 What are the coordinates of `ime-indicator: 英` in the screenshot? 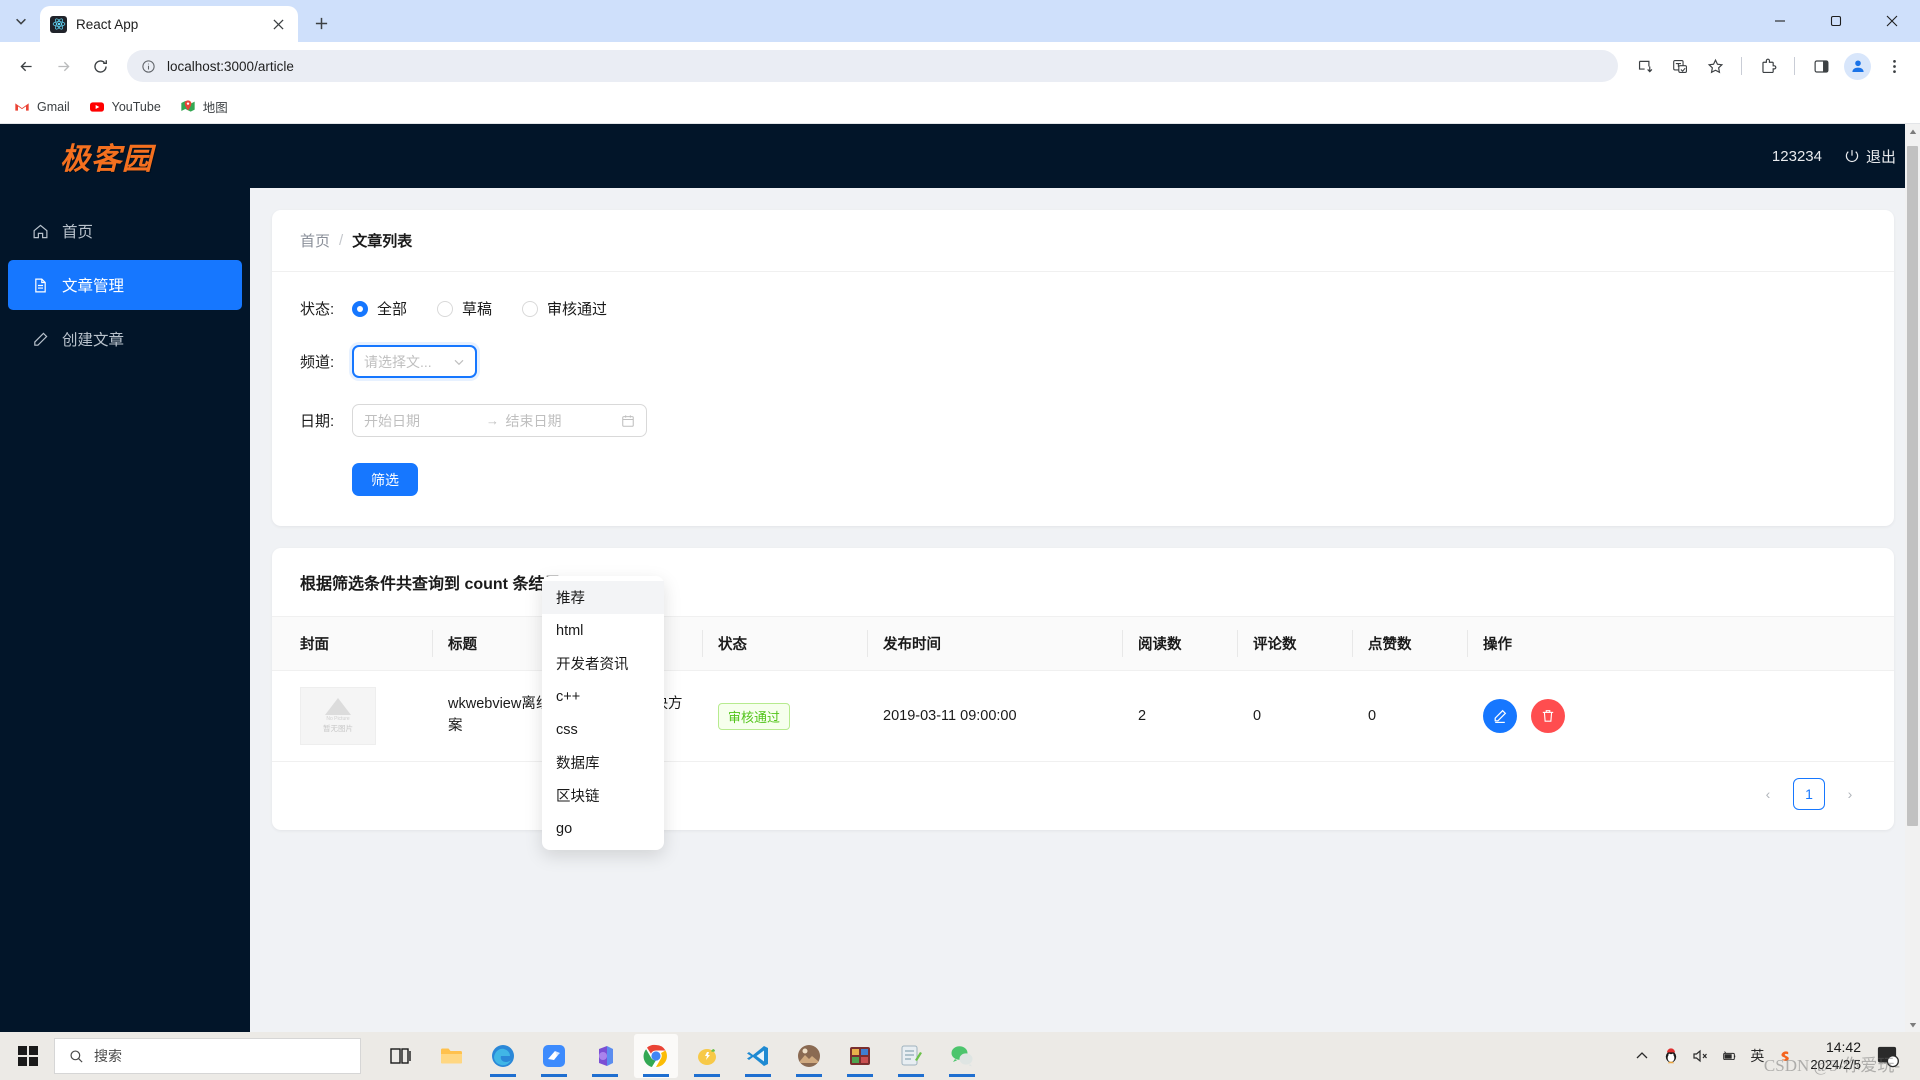 It's located at (1757, 1056).